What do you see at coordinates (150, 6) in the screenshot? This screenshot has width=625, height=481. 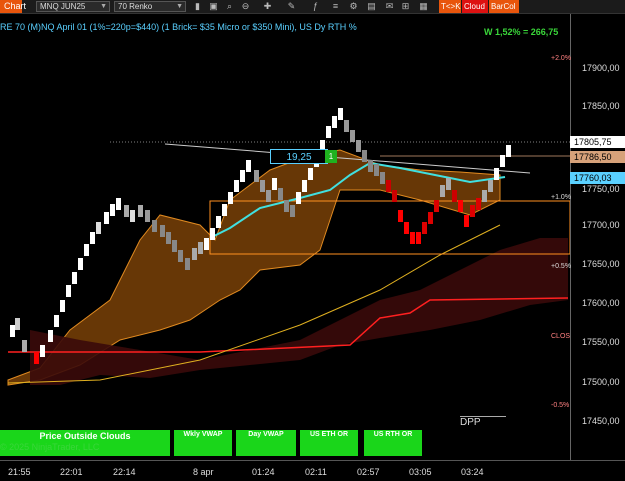 I see `bar-type-select: 70 Renko ▼` at bounding box center [150, 6].